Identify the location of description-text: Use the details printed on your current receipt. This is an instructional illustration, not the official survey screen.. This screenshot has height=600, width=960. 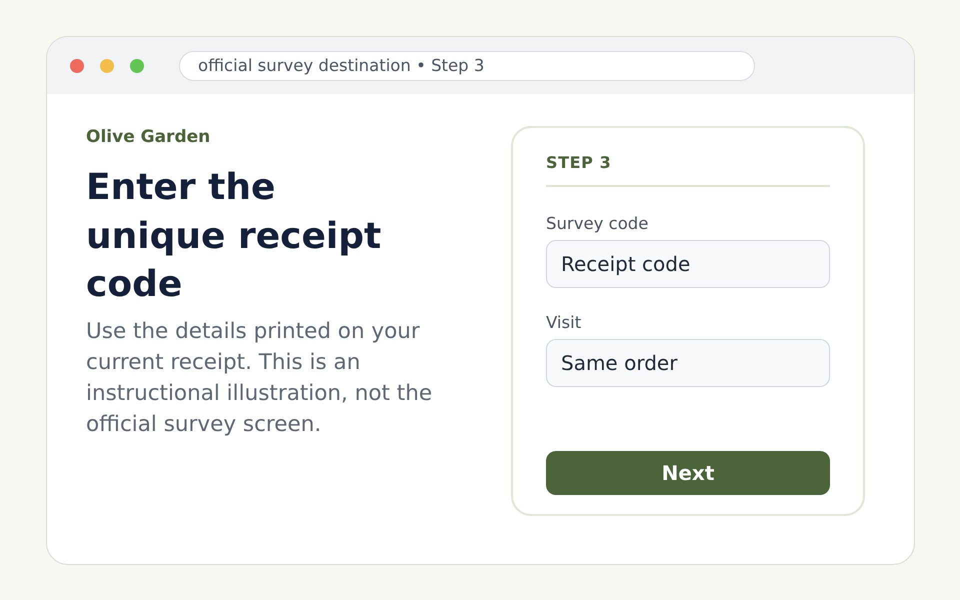
(260, 378).